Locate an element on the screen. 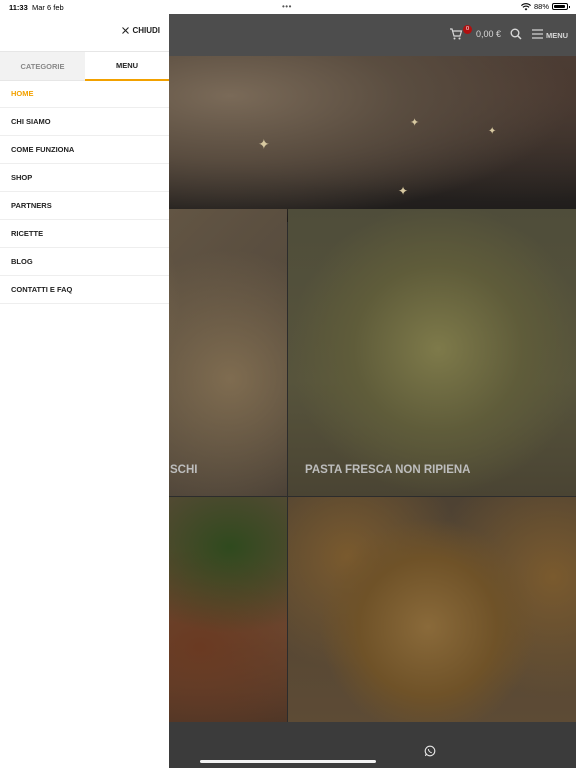 This screenshot has height=768, width=576. menu-item-home: HOME is located at coordinates (84, 94).